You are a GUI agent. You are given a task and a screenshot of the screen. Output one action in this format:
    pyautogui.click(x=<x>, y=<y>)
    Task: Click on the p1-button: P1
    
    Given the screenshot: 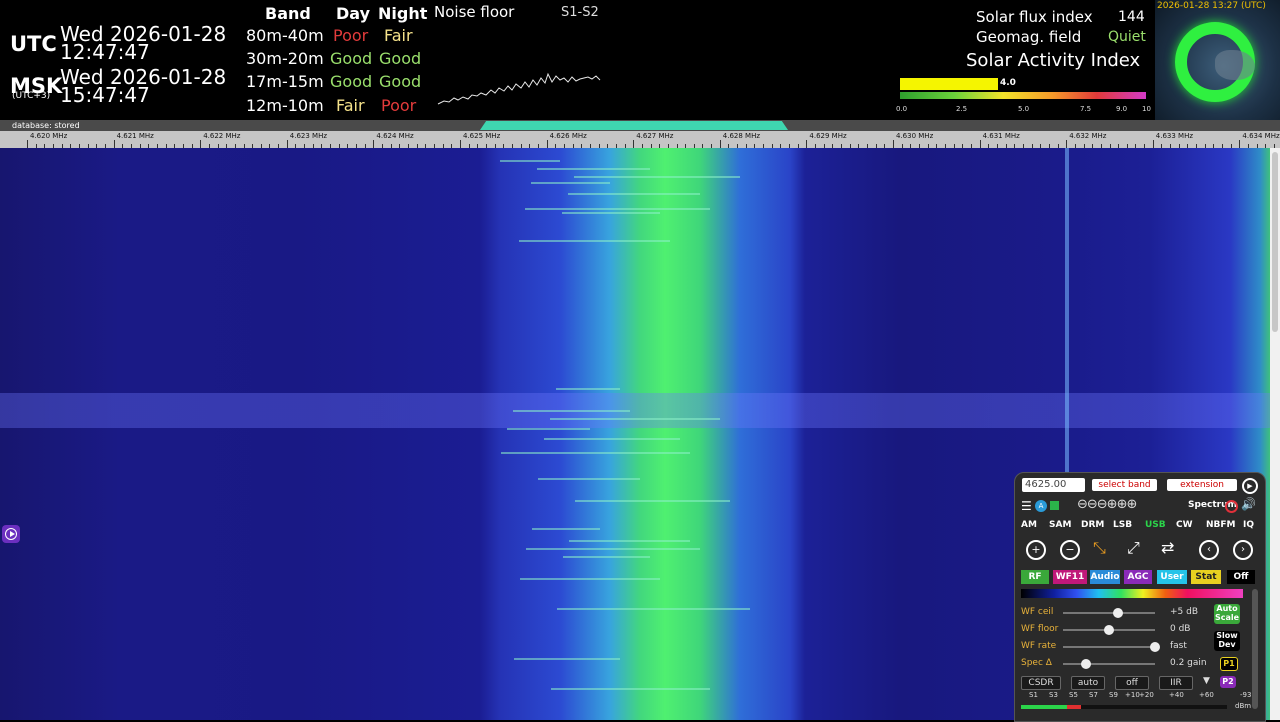 What is the action you would take?
    pyautogui.click(x=1229, y=664)
    